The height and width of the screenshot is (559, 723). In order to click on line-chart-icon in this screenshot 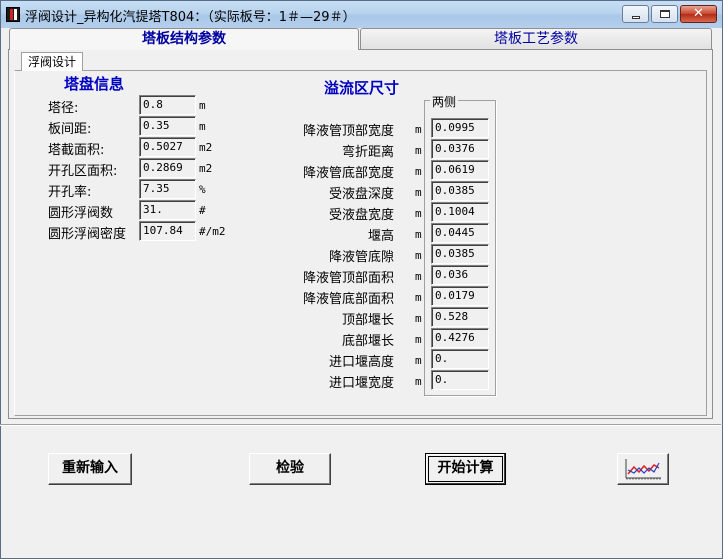, I will do `click(643, 469)`.